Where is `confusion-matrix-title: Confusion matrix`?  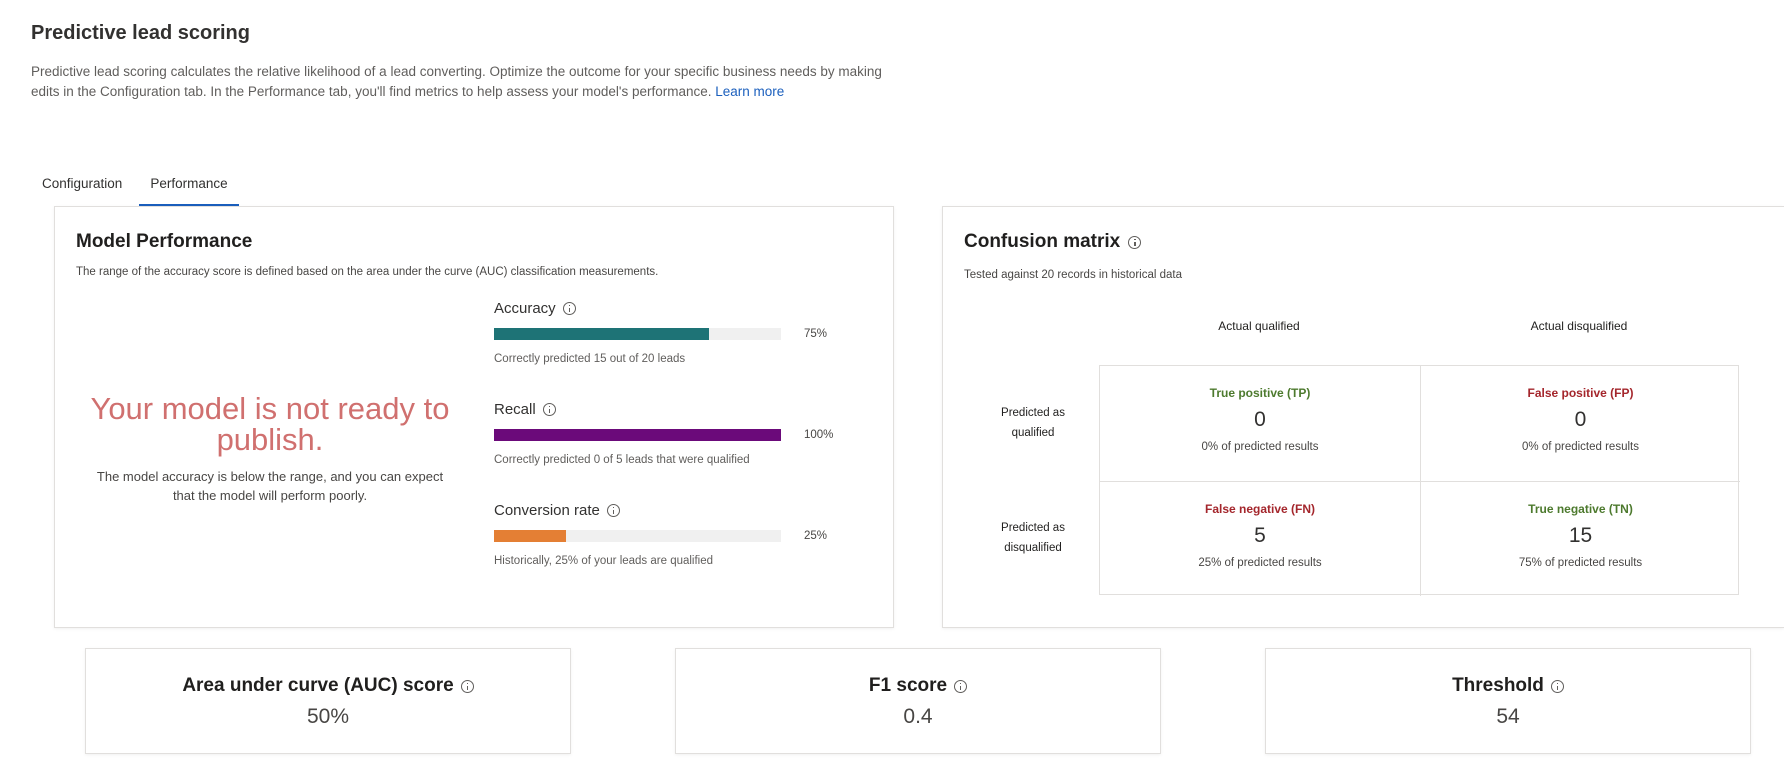
confusion-matrix-title: Confusion matrix is located at coordinates (1053, 242).